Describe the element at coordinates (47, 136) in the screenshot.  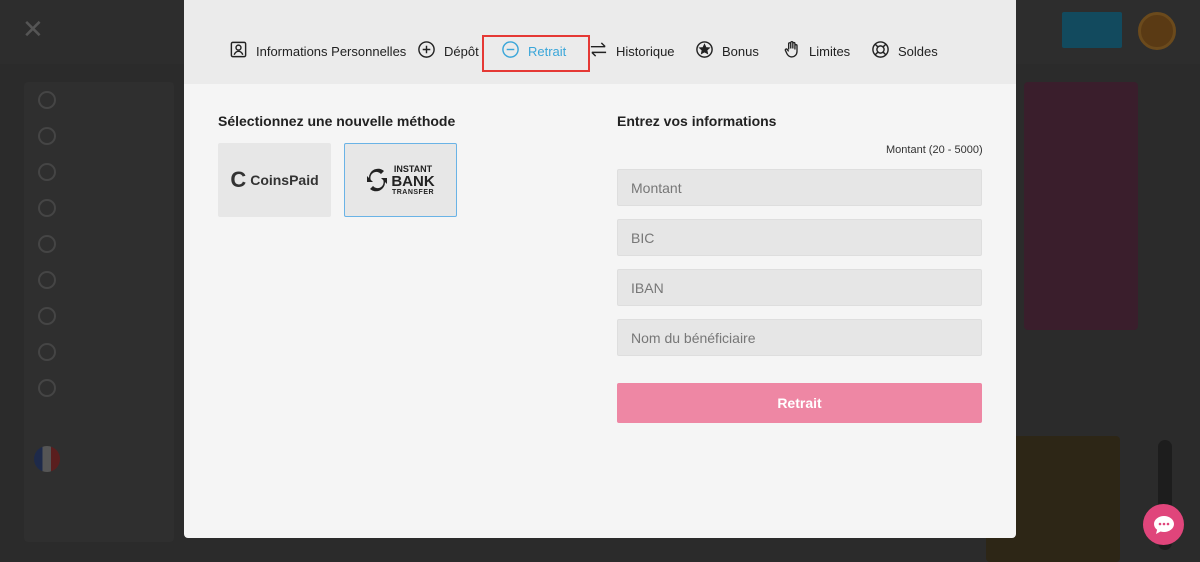
I see `casino-icon` at that location.